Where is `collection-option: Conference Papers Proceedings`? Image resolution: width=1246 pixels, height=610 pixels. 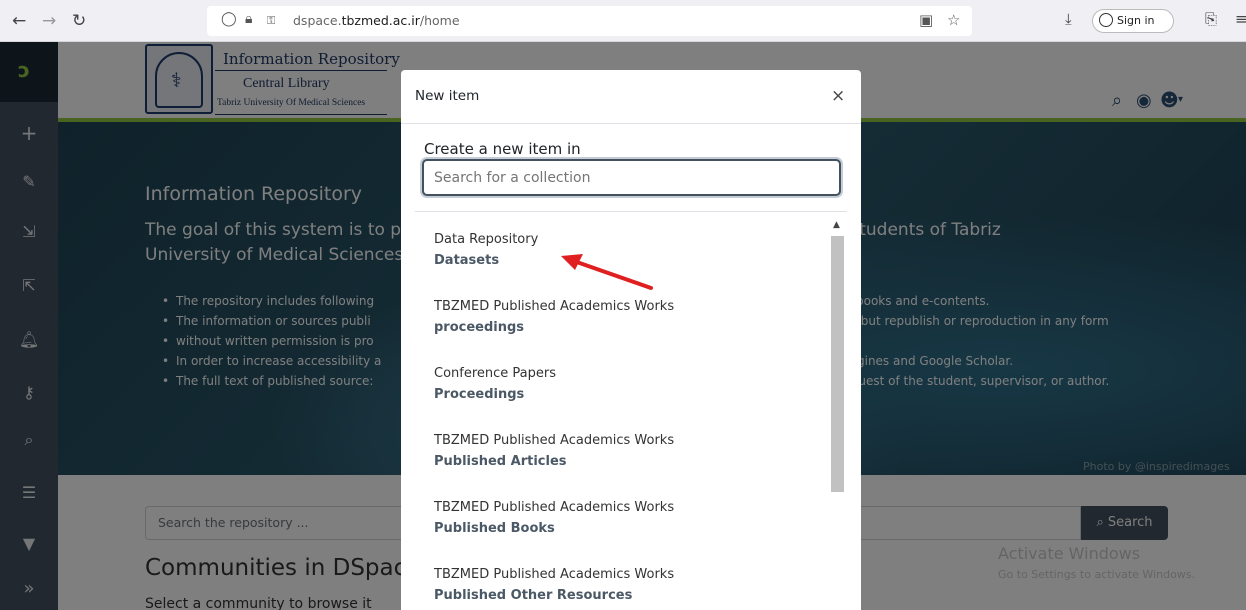
collection-option: Conference Papers Proceedings is located at coordinates (629, 384).